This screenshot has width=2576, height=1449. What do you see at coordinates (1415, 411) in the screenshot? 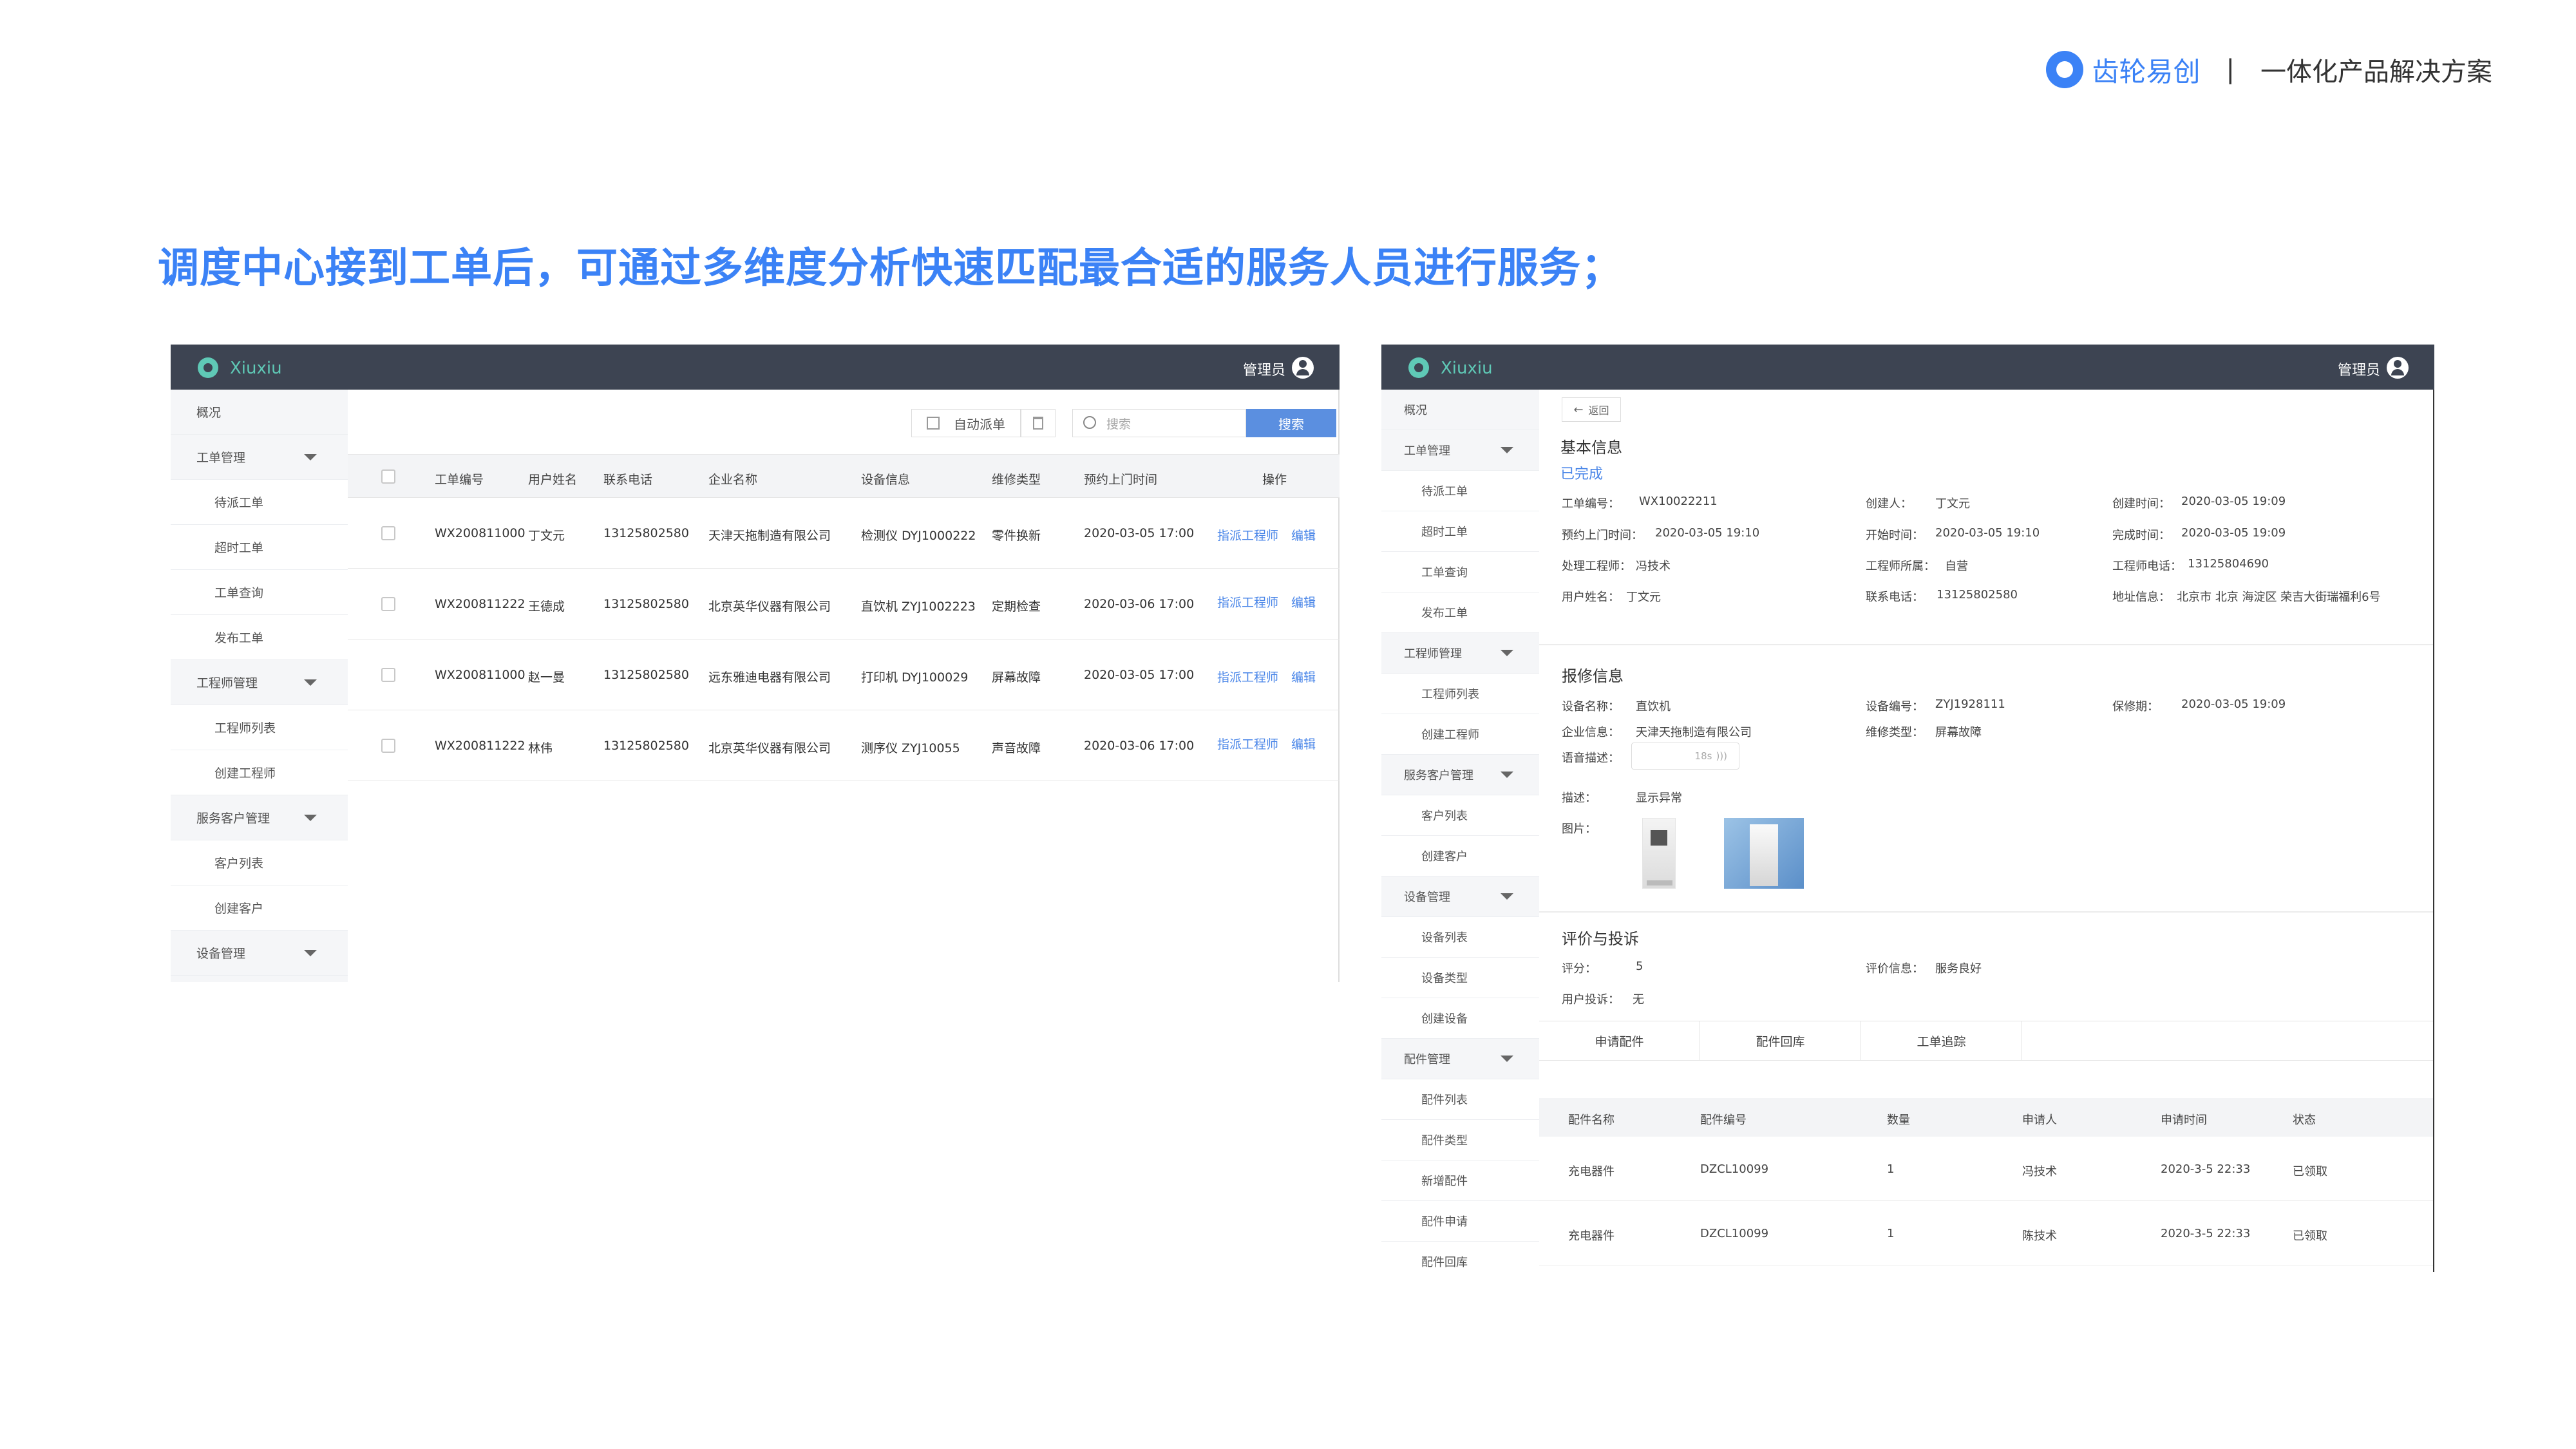
I see `sidebar-item-label: 概况` at bounding box center [1415, 411].